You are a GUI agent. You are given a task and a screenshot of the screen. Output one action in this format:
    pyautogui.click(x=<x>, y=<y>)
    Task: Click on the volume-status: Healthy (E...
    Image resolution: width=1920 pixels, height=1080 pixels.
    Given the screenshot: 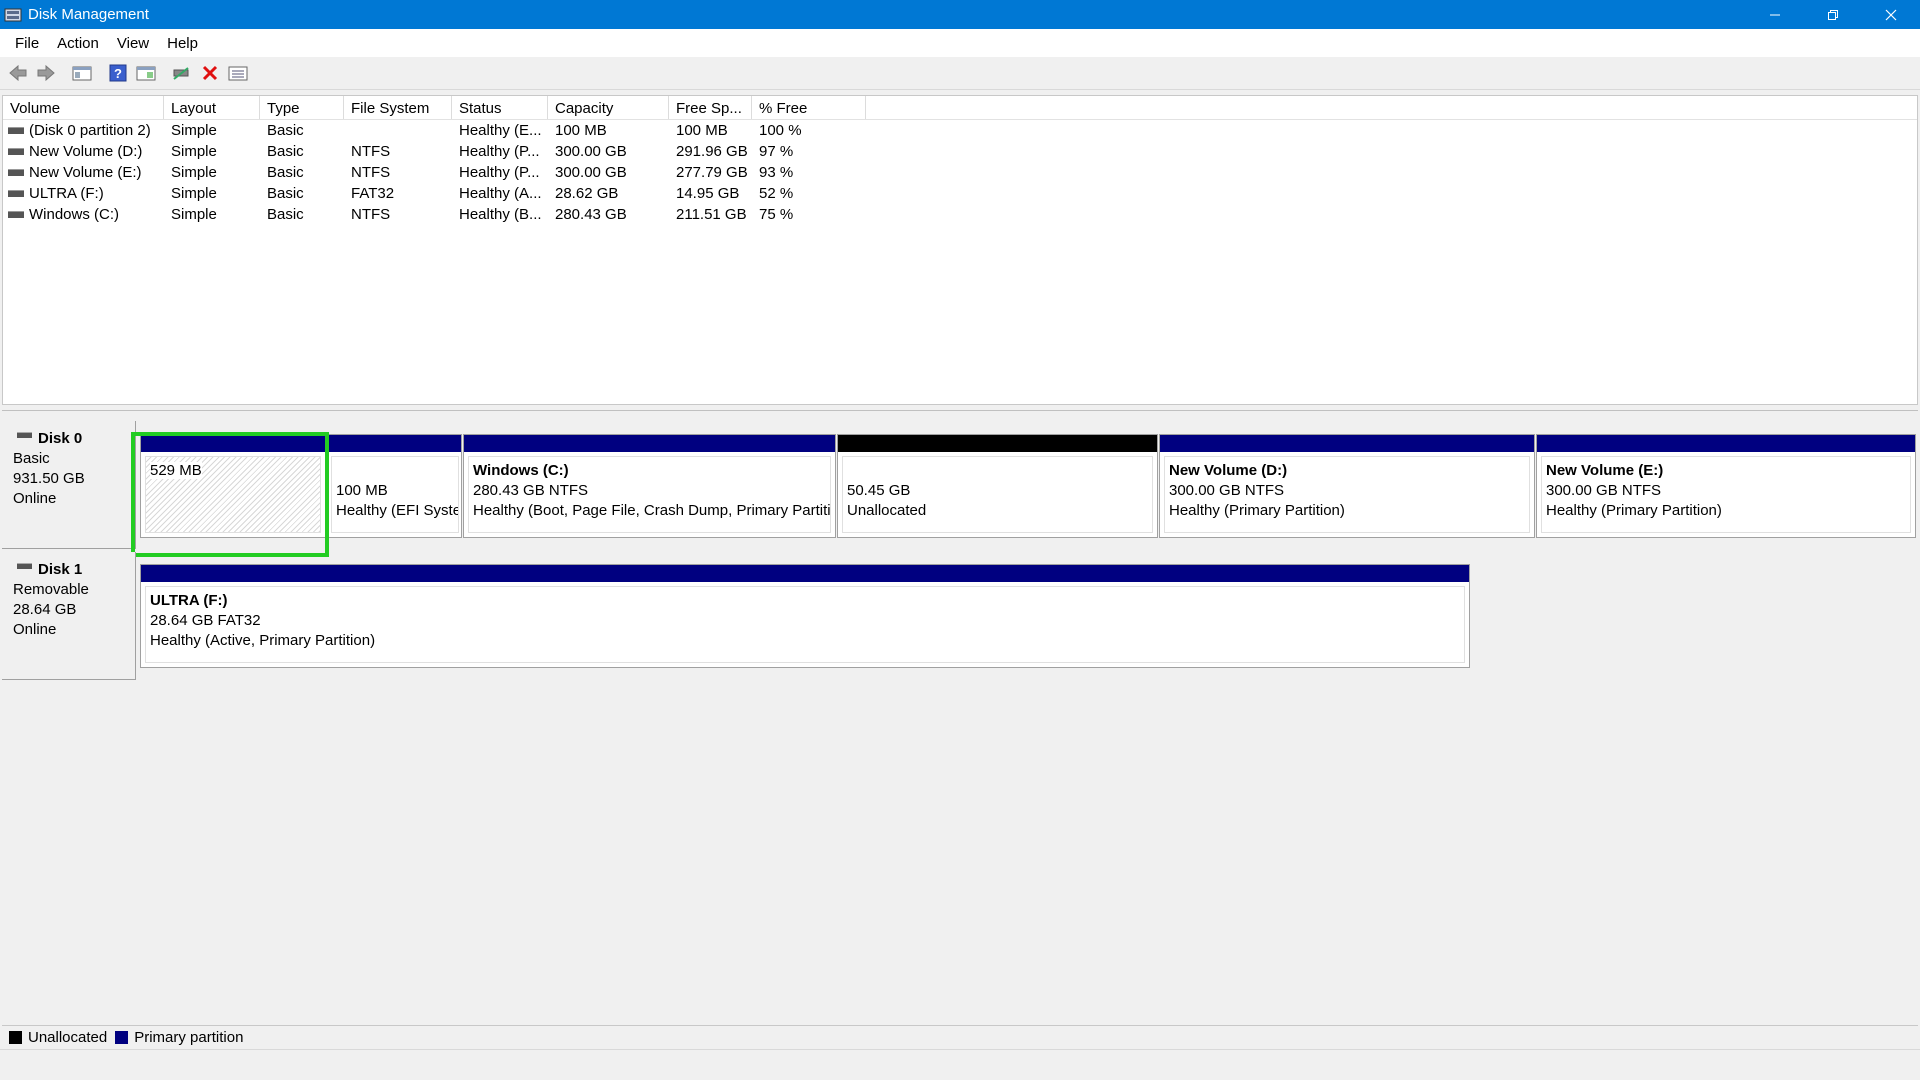 What is the action you would take?
    pyautogui.click(x=500, y=130)
    